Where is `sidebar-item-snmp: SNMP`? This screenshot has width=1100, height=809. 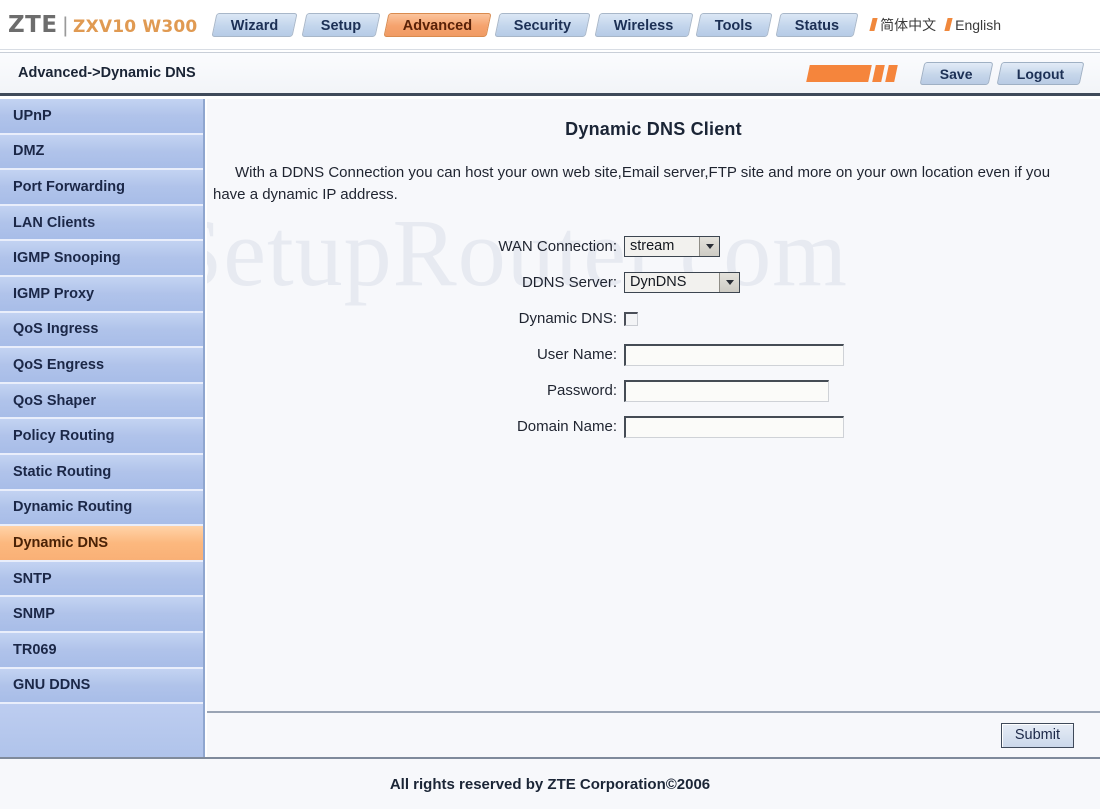 sidebar-item-snmp: SNMP is located at coordinates (101, 615).